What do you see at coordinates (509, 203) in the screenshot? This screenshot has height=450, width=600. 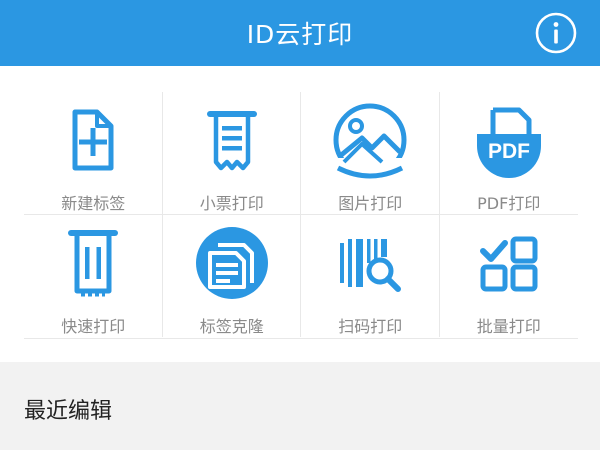 I see `tile-label: PDF打印` at bounding box center [509, 203].